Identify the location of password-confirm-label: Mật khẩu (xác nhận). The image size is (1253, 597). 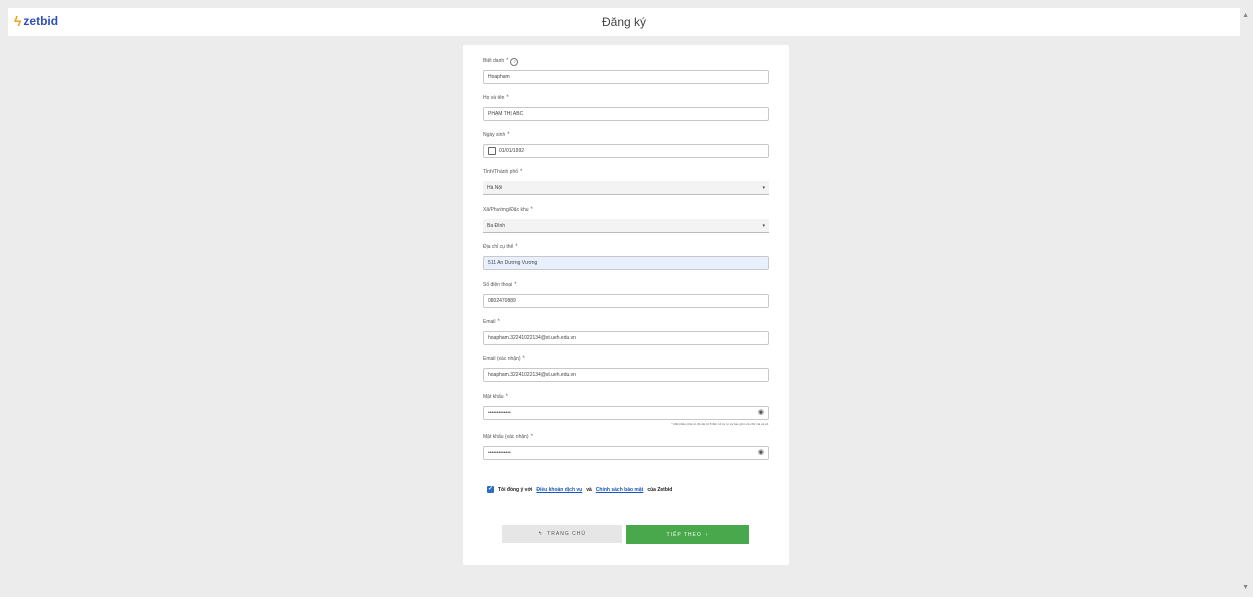
(506, 437).